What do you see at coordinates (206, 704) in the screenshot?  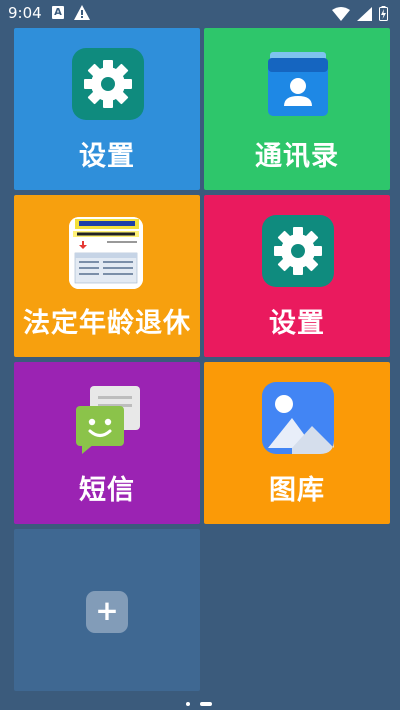 I see `page-dot-active` at bounding box center [206, 704].